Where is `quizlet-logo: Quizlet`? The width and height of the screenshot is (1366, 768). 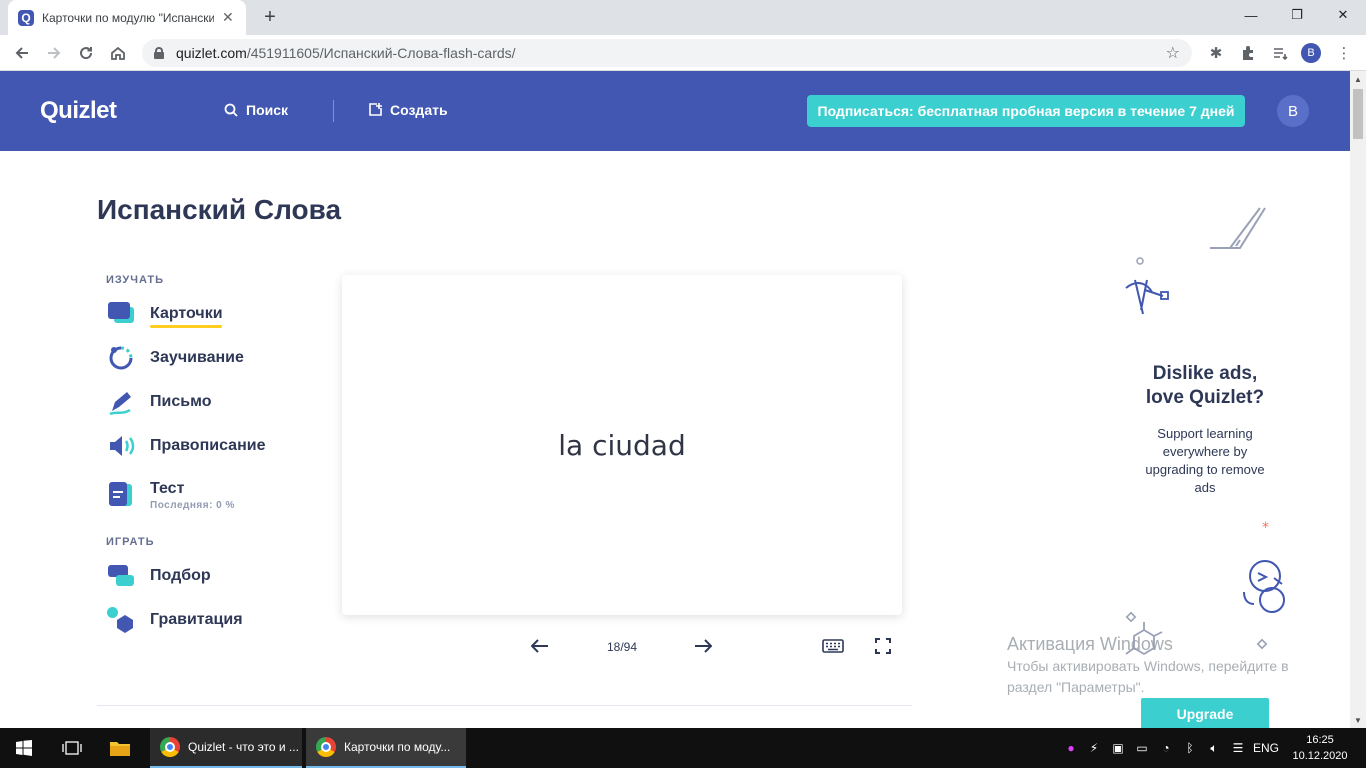 quizlet-logo: Quizlet is located at coordinates (78, 111).